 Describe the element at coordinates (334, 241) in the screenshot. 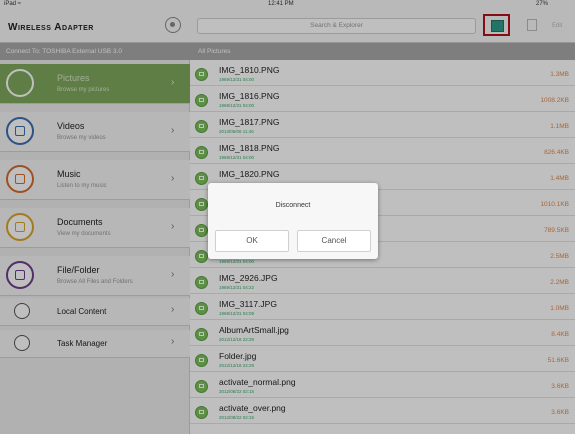

I see `cancel-button: Cancel` at that location.